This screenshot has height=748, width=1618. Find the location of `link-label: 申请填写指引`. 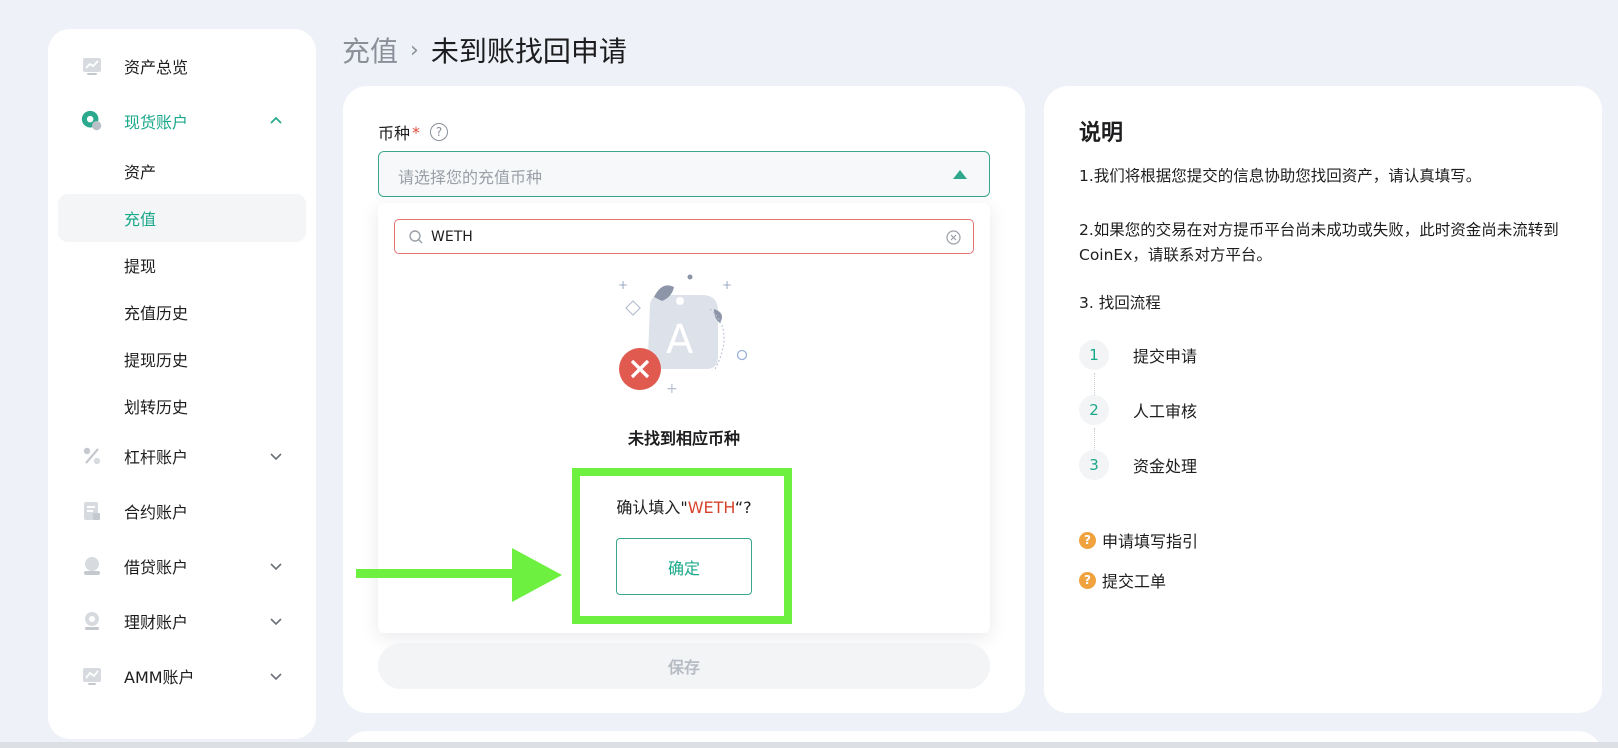

link-label: 申请填写指引 is located at coordinates (1150, 541).